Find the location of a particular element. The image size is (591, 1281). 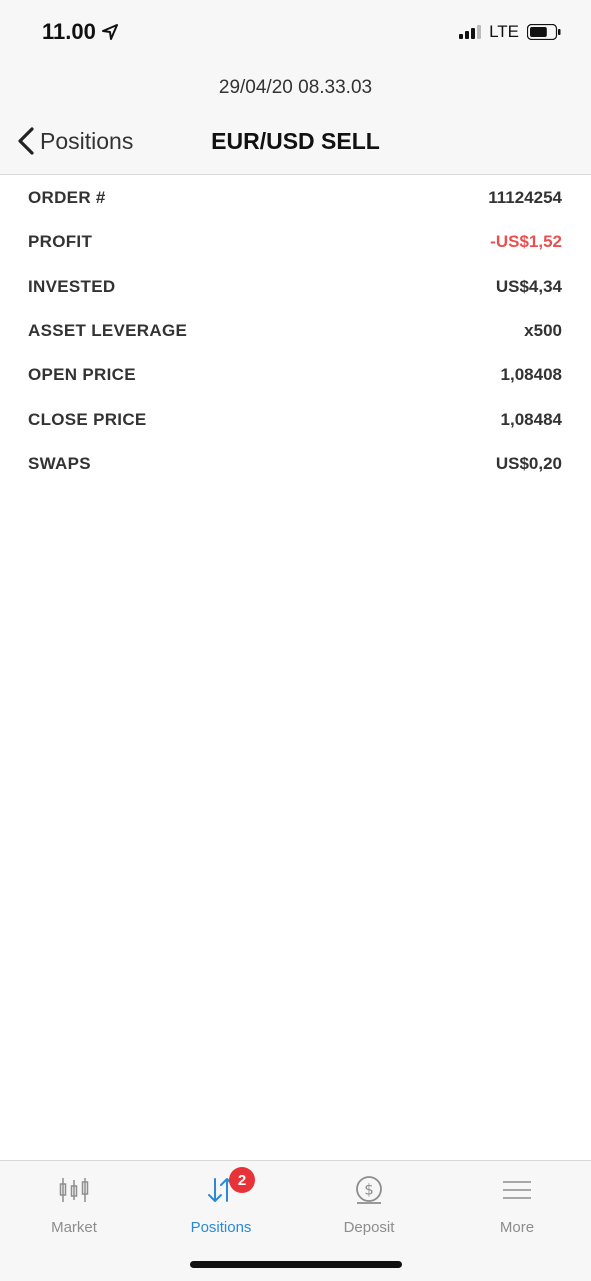

tab-label: Deposit is located at coordinates (369, 1227).